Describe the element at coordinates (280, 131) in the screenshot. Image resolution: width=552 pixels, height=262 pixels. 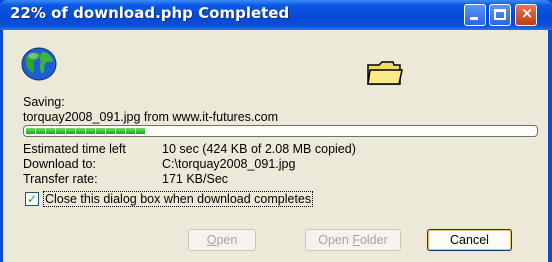
I see `download-progress-bar` at that location.